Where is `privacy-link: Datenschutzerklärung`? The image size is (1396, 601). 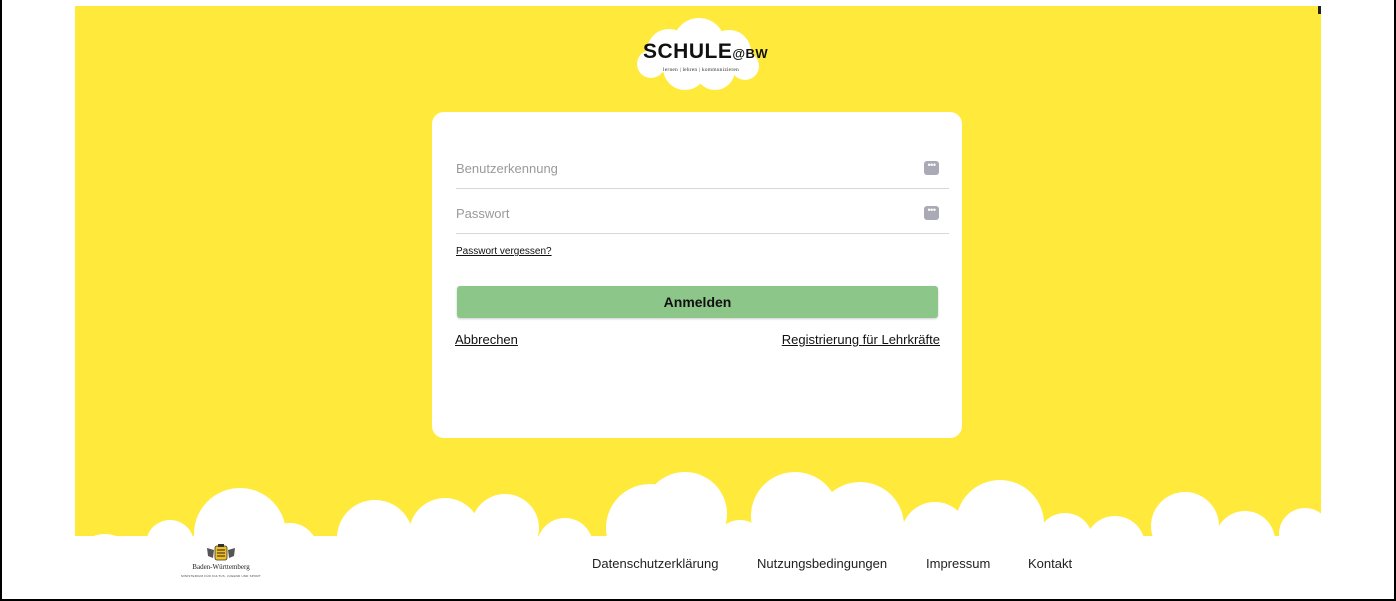
privacy-link: Datenschutzerklärung is located at coordinates (655, 563).